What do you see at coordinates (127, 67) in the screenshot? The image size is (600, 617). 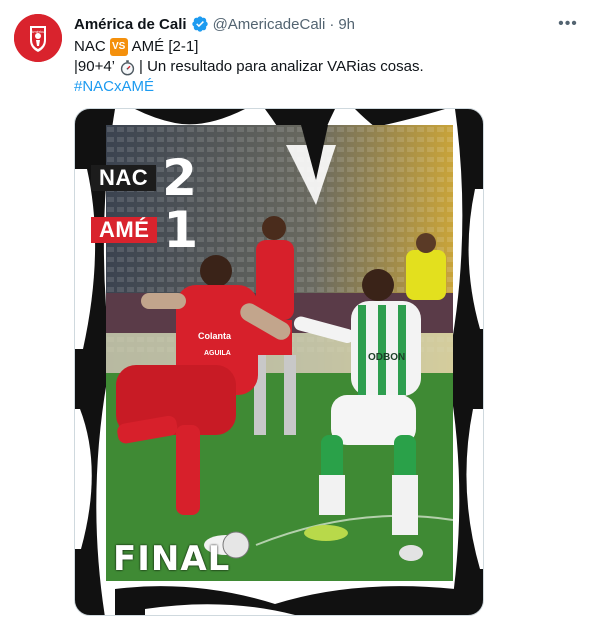 I see `stopwatch-emoji-icon` at bounding box center [127, 67].